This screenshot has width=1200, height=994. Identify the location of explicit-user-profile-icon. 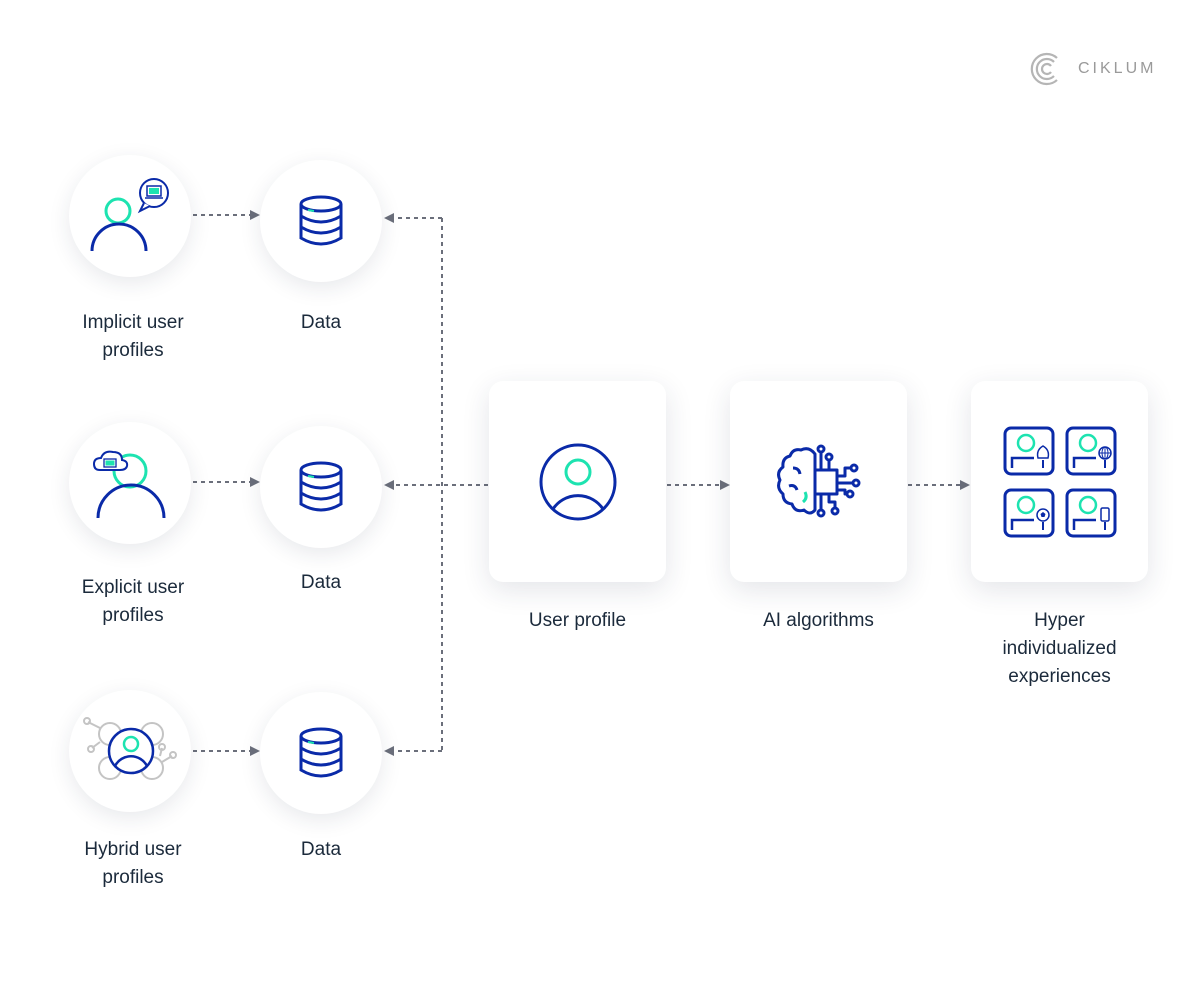
(129, 484).